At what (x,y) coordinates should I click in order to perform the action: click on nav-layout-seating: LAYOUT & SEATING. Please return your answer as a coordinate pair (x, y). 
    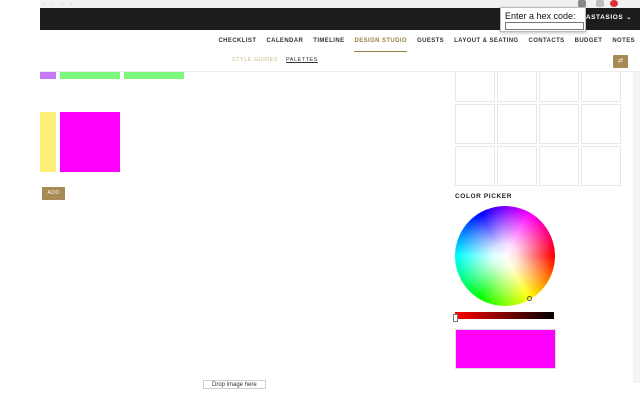
    Looking at the image, I should click on (486, 41).